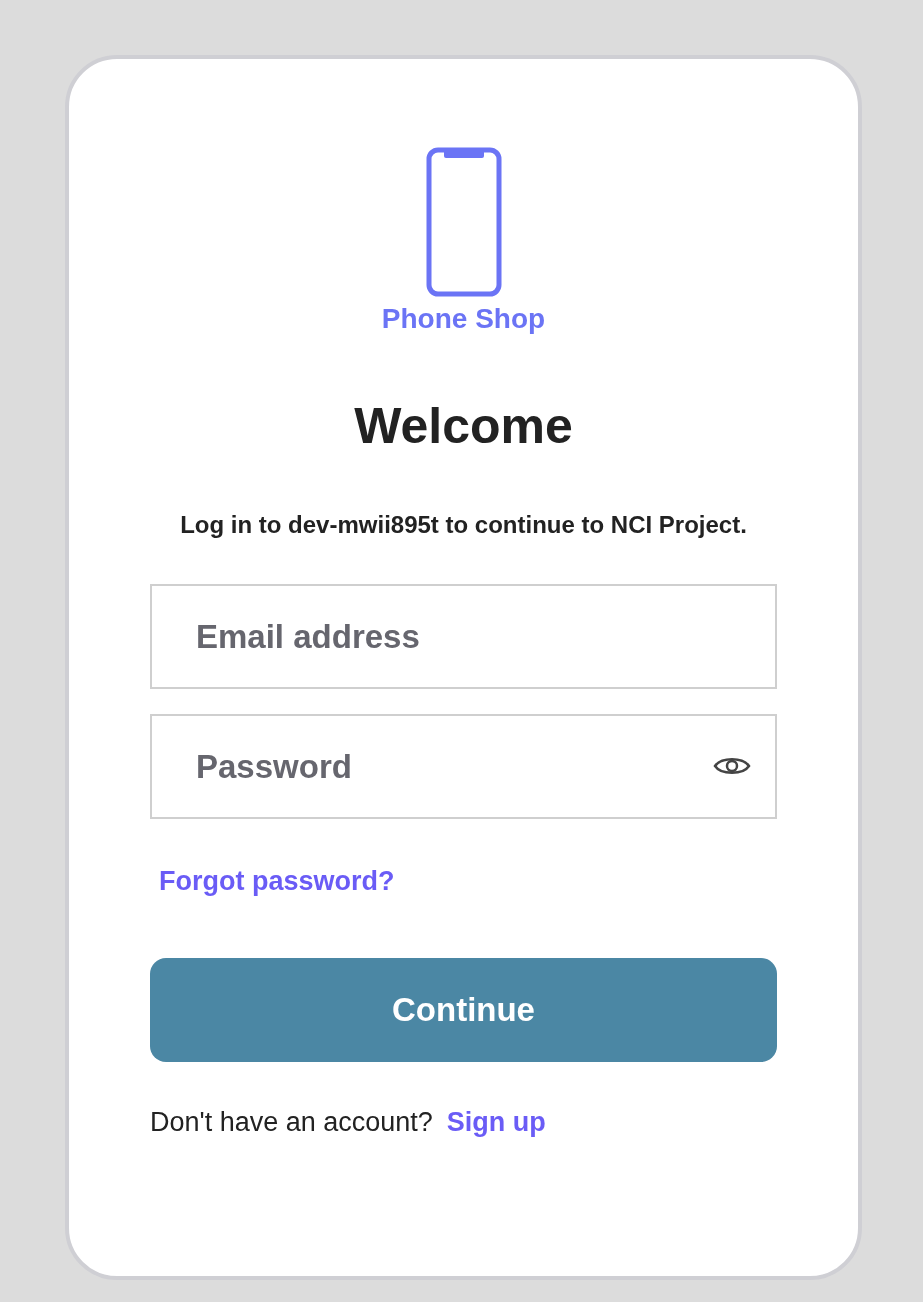 The width and height of the screenshot is (923, 1302). Describe the element at coordinates (463, 426) in the screenshot. I see `page-title: Welcome` at that location.